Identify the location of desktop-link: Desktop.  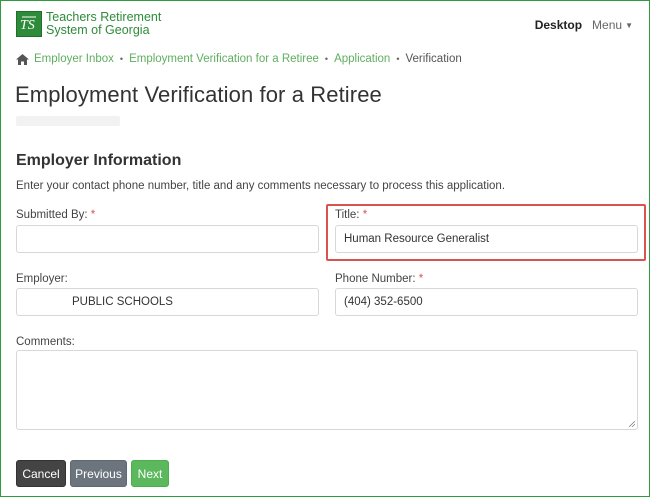
(558, 25).